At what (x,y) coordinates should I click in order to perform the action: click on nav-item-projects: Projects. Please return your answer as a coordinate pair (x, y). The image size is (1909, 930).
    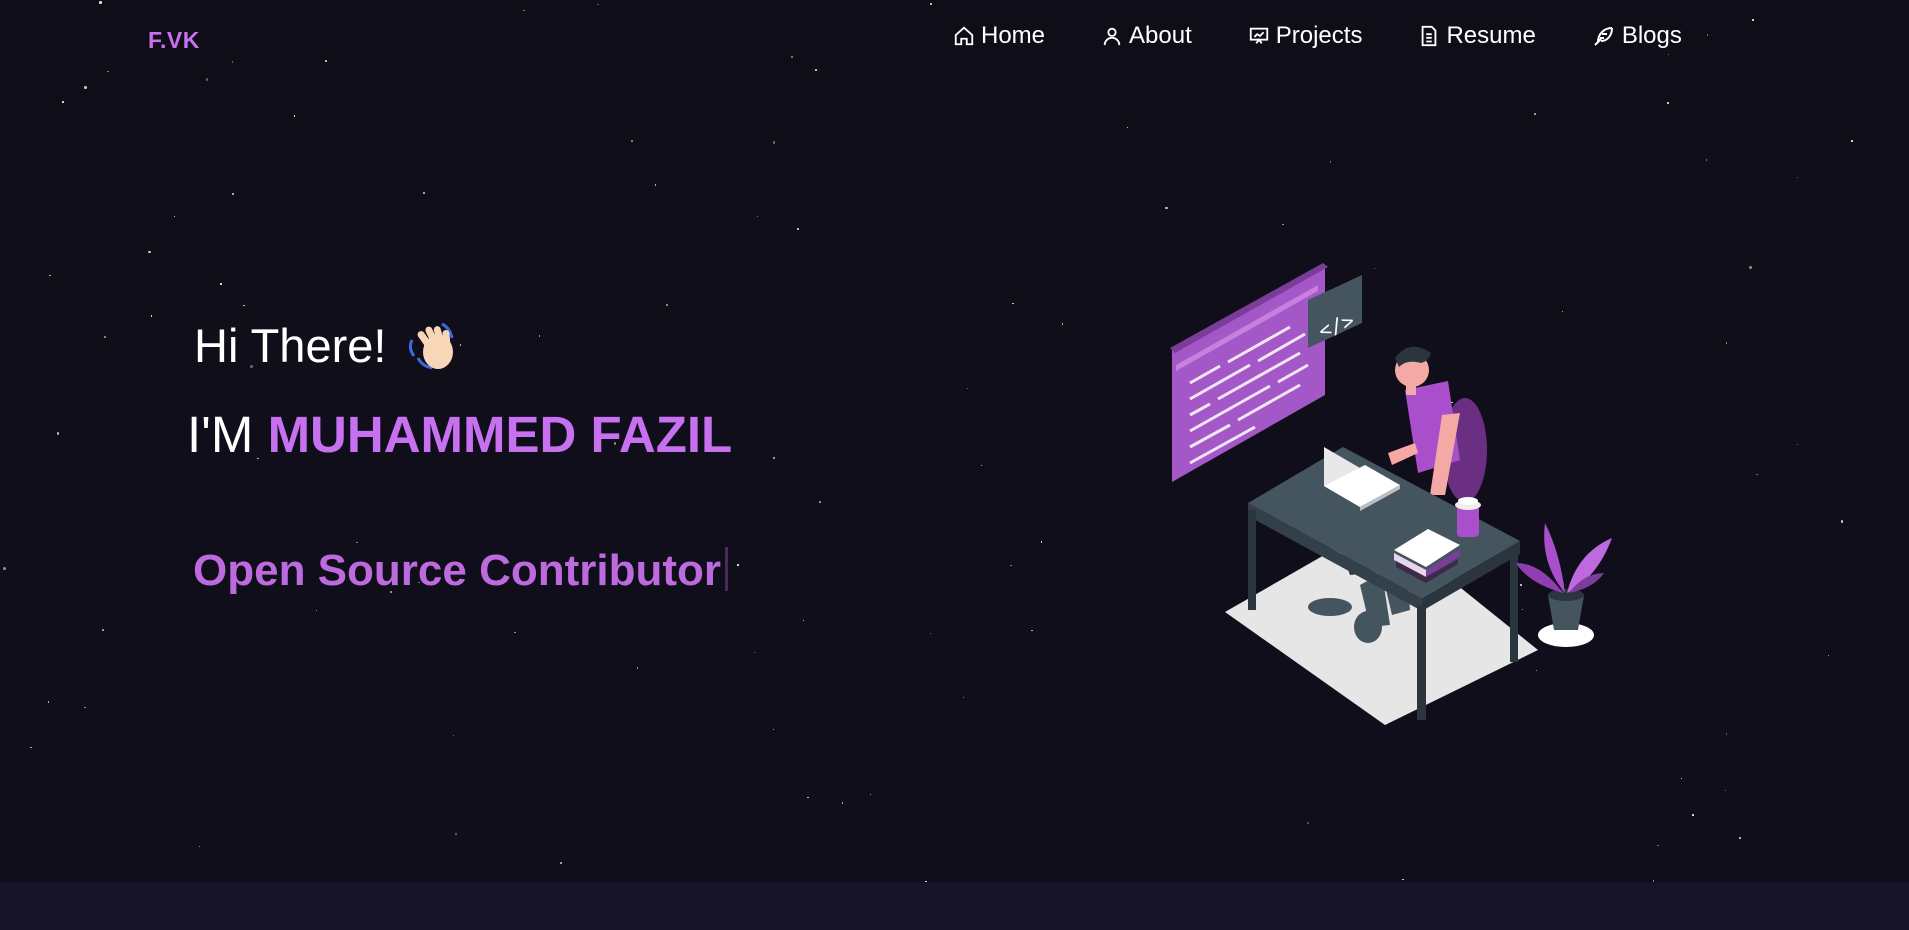
    Looking at the image, I should click on (1305, 36).